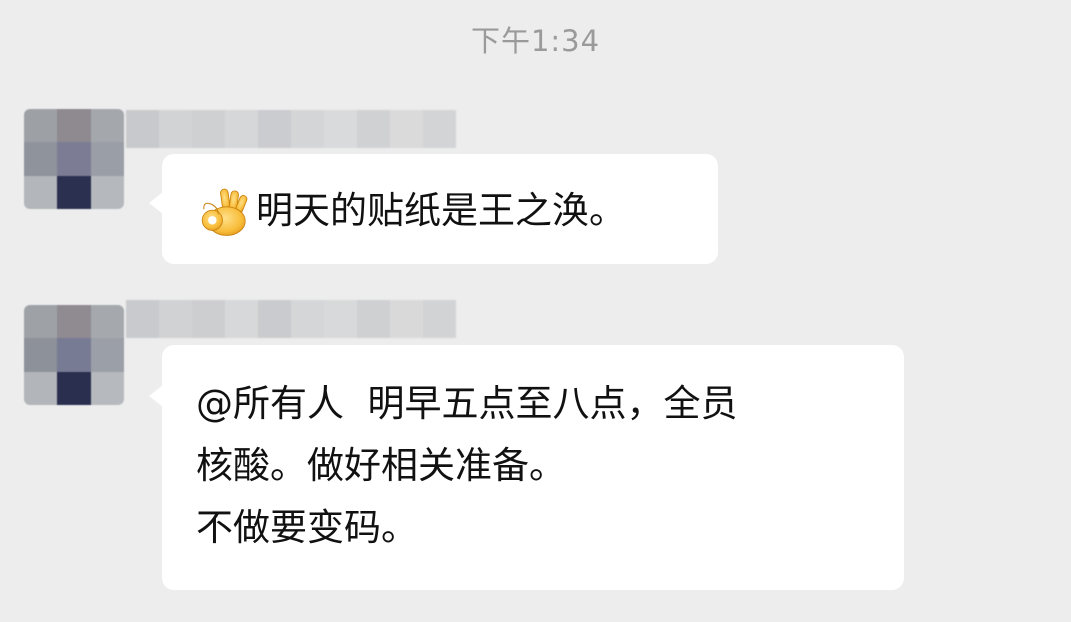 This screenshot has height=622, width=1071. What do you see at coordinates (441, 210) in the screenshot?
I see `message-text: 明天的贴纸是王之涣。` at bounding box center [441, 210].